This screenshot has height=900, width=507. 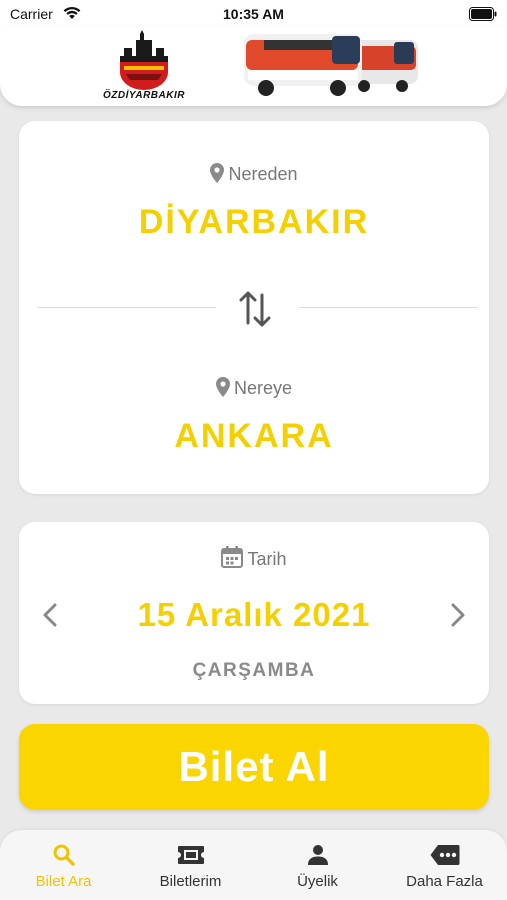 I want to click on date-label-row: Tarih, so click(x=254, y=558).